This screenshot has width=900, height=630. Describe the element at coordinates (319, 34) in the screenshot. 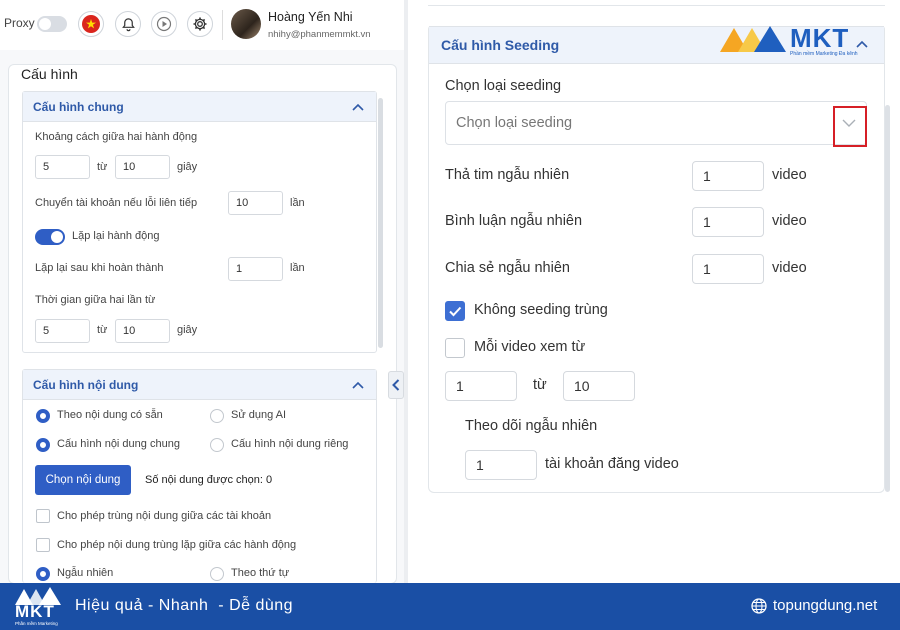

I see `user-email: nhihy@phanmemmkt.vn` at that location.